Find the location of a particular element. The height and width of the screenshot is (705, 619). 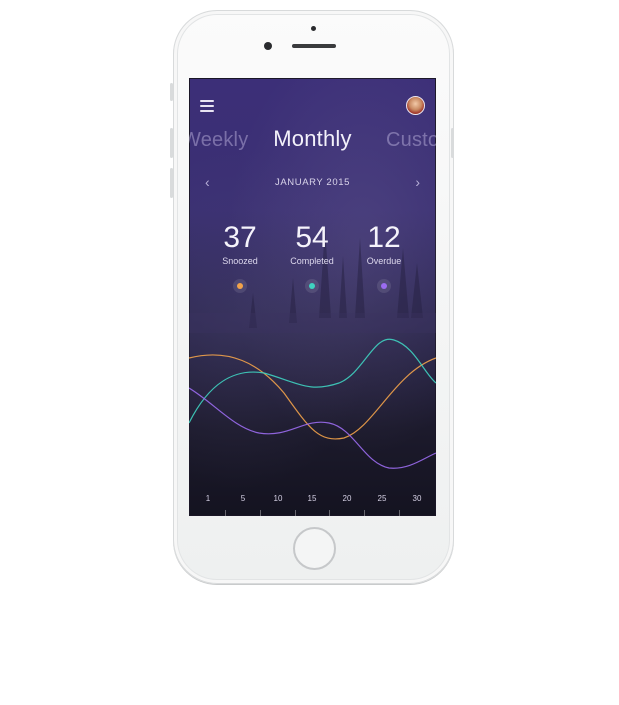

mute-switch is located at coordinates (171, 92).